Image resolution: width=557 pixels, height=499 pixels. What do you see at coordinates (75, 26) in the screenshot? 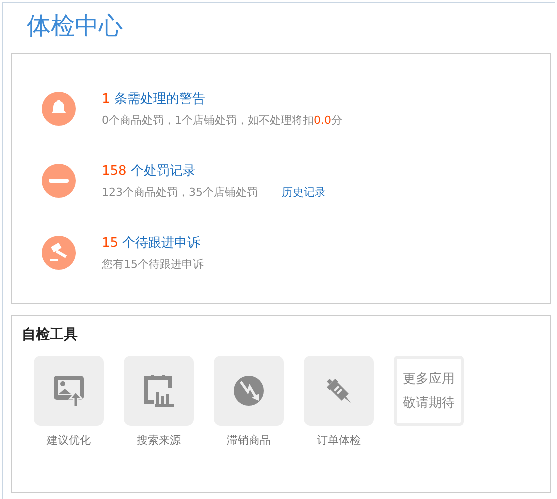
I see `page-title: 体检中心` at bounding box center [75, 26].